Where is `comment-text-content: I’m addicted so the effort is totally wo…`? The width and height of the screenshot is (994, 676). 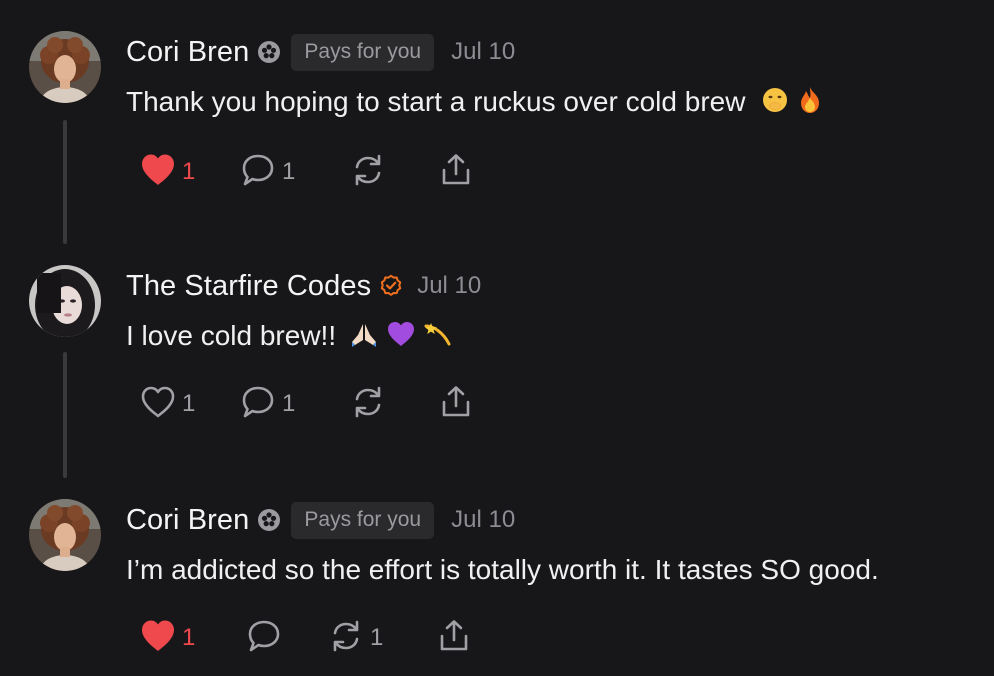
comment-text-content: I’m addicted so the effort is totally wo… is located at coordinates (502, 569).